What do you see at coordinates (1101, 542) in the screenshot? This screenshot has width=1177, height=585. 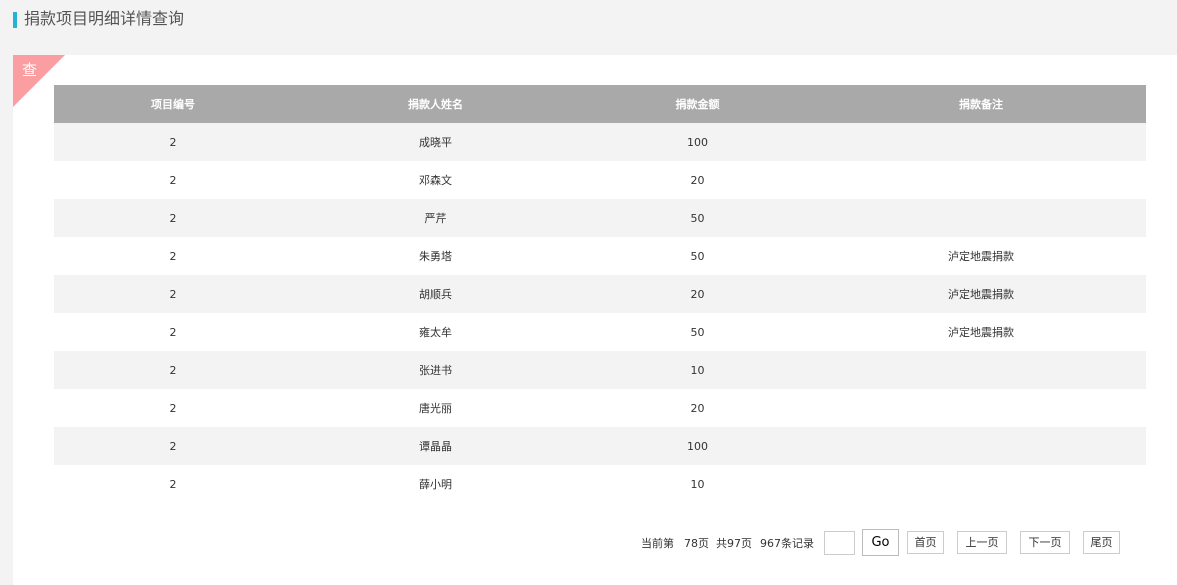 I see `last-page-button: 尾页` at bounding box center [1101, 542].